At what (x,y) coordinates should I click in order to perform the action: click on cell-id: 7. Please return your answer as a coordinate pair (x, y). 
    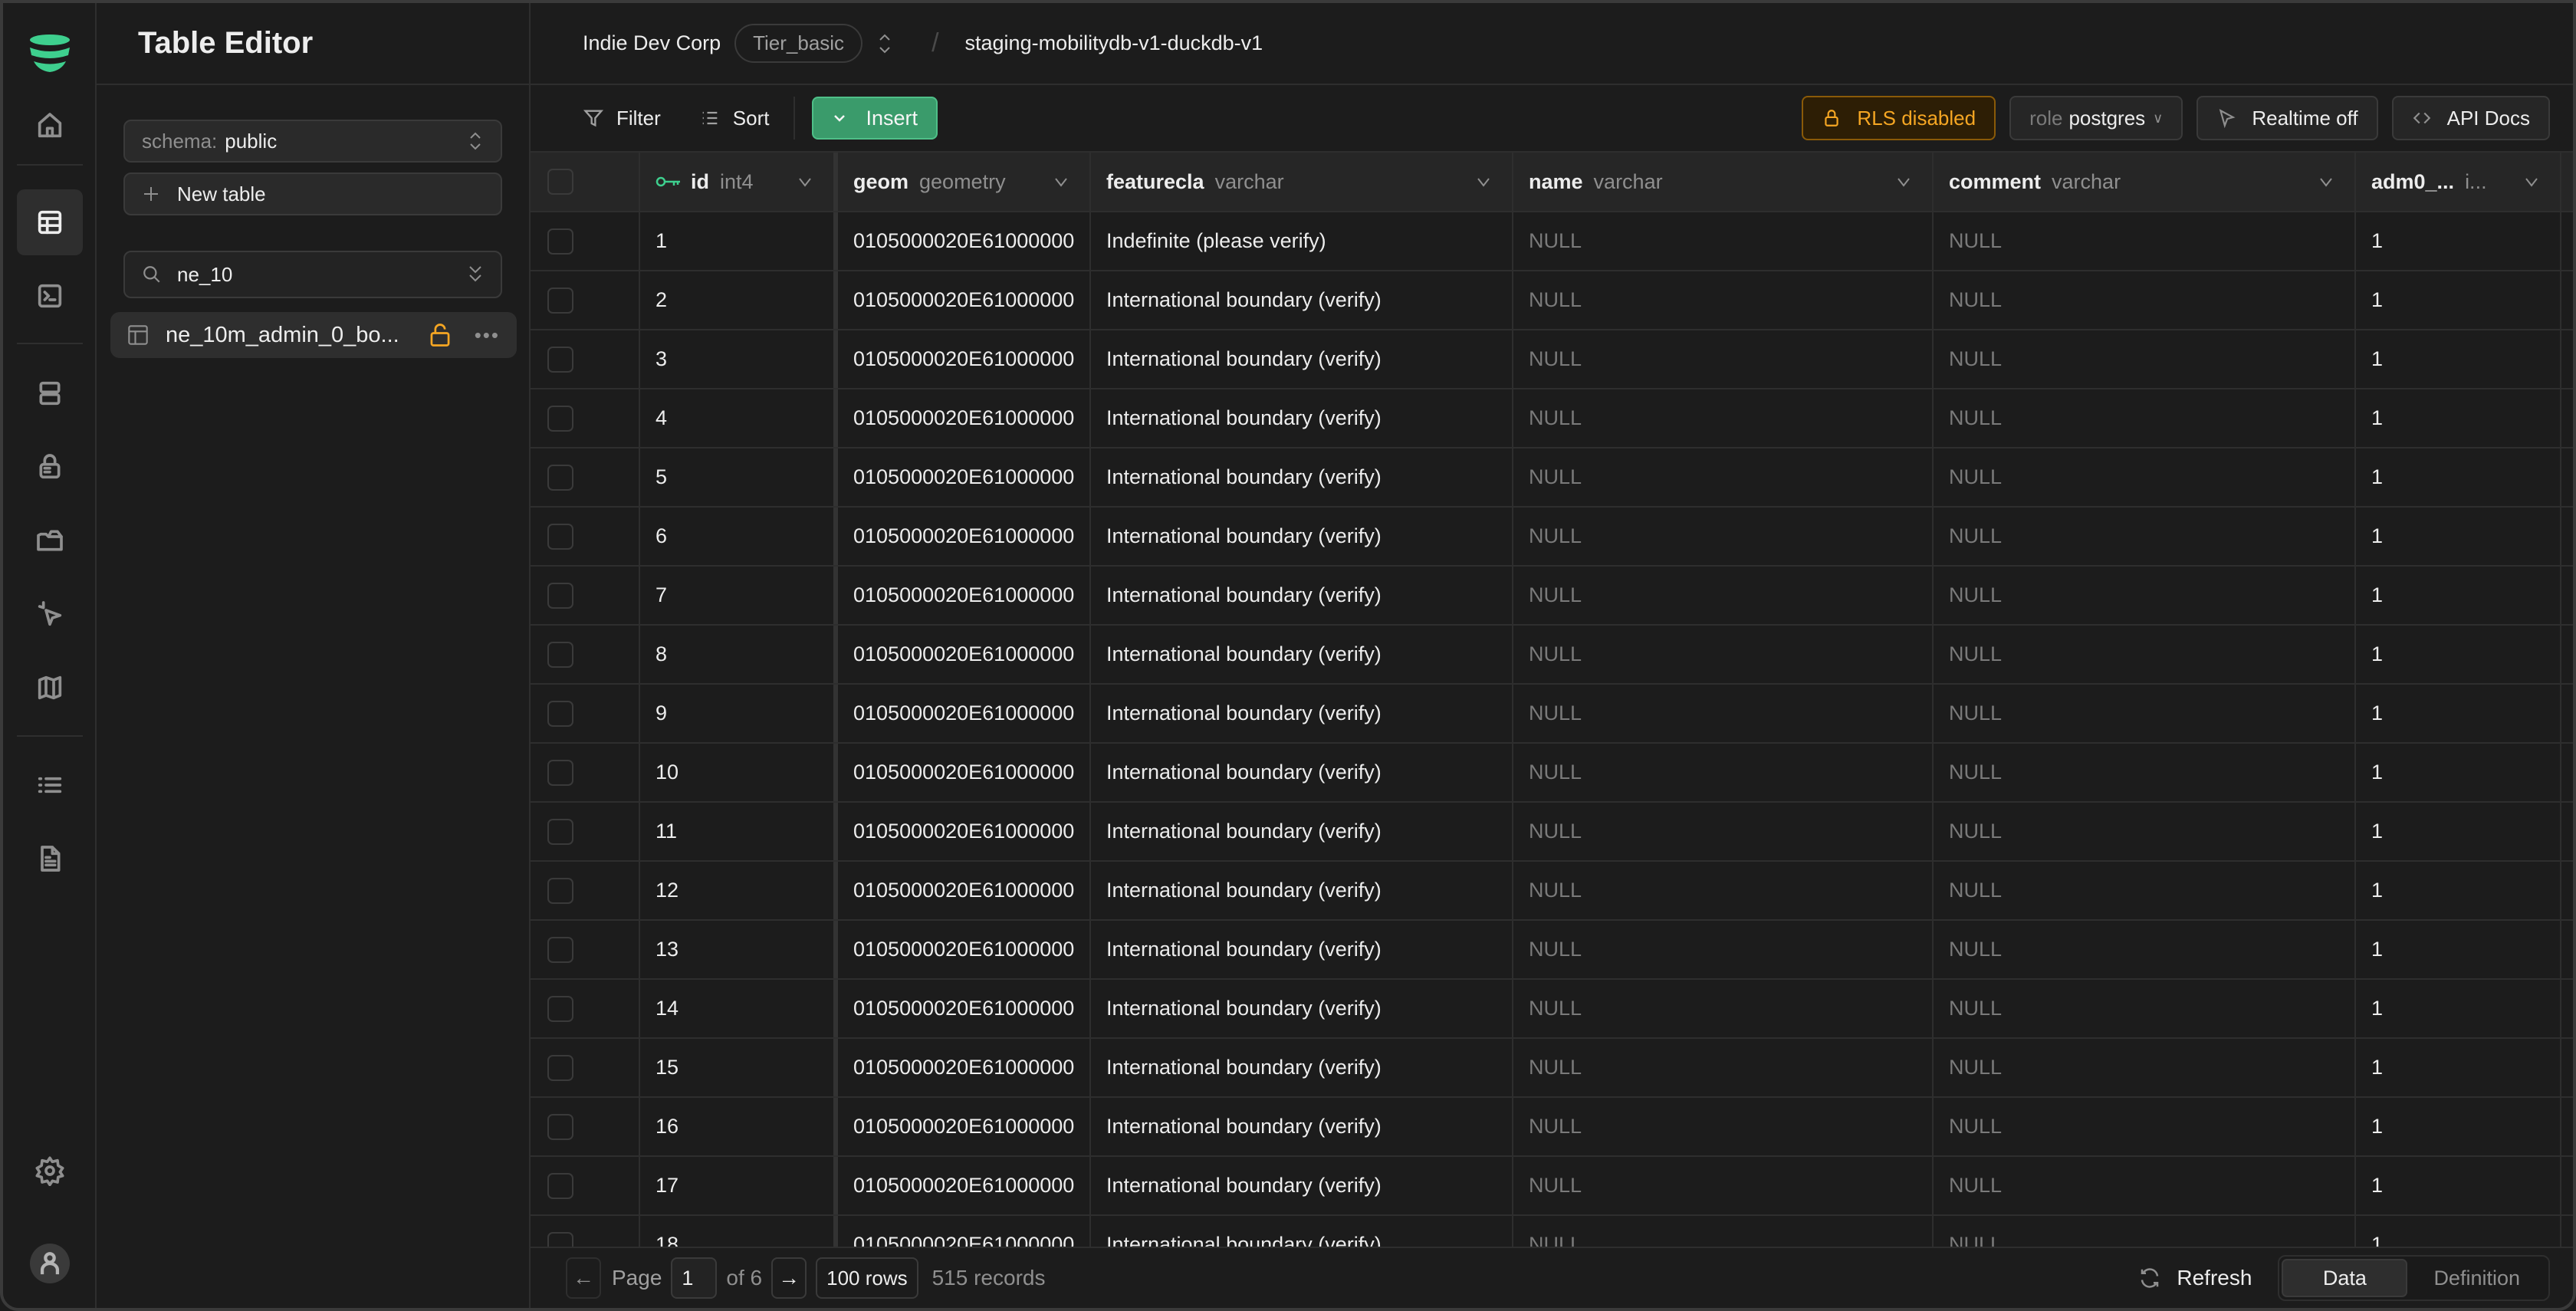
    Looking at the image, I should click on (739, 595).